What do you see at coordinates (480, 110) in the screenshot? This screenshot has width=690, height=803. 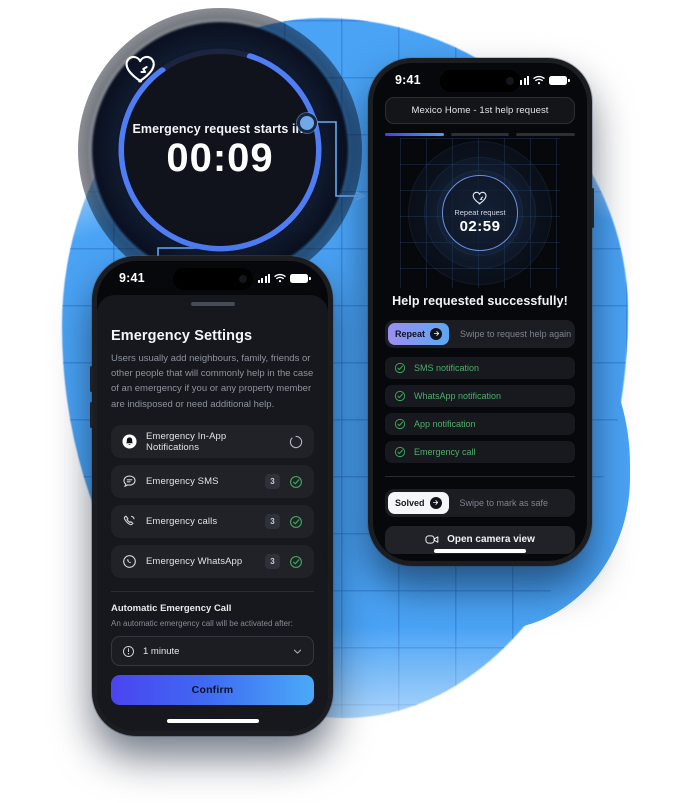 I see `request-title-pill: Mexico Home - 1st help request` at bounding box center [480, 110].